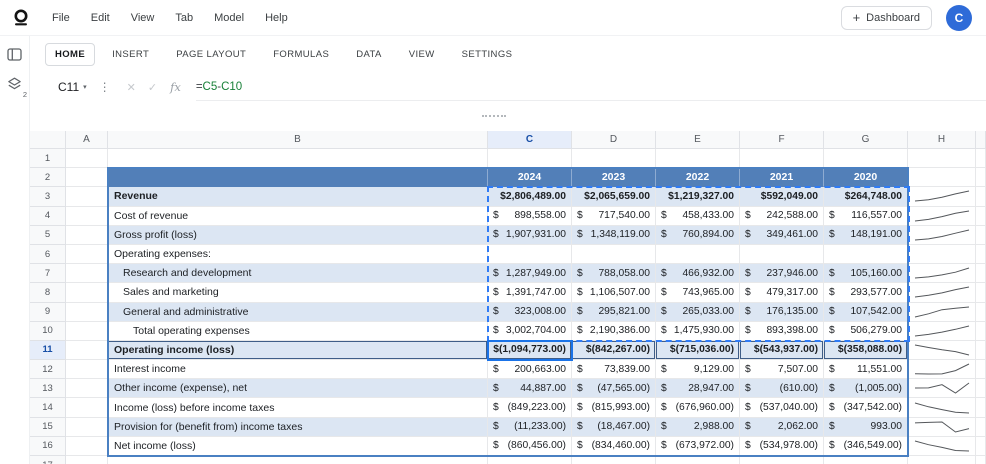  I want to click on value-cell: $2,806,489.00, so click(530, 197).